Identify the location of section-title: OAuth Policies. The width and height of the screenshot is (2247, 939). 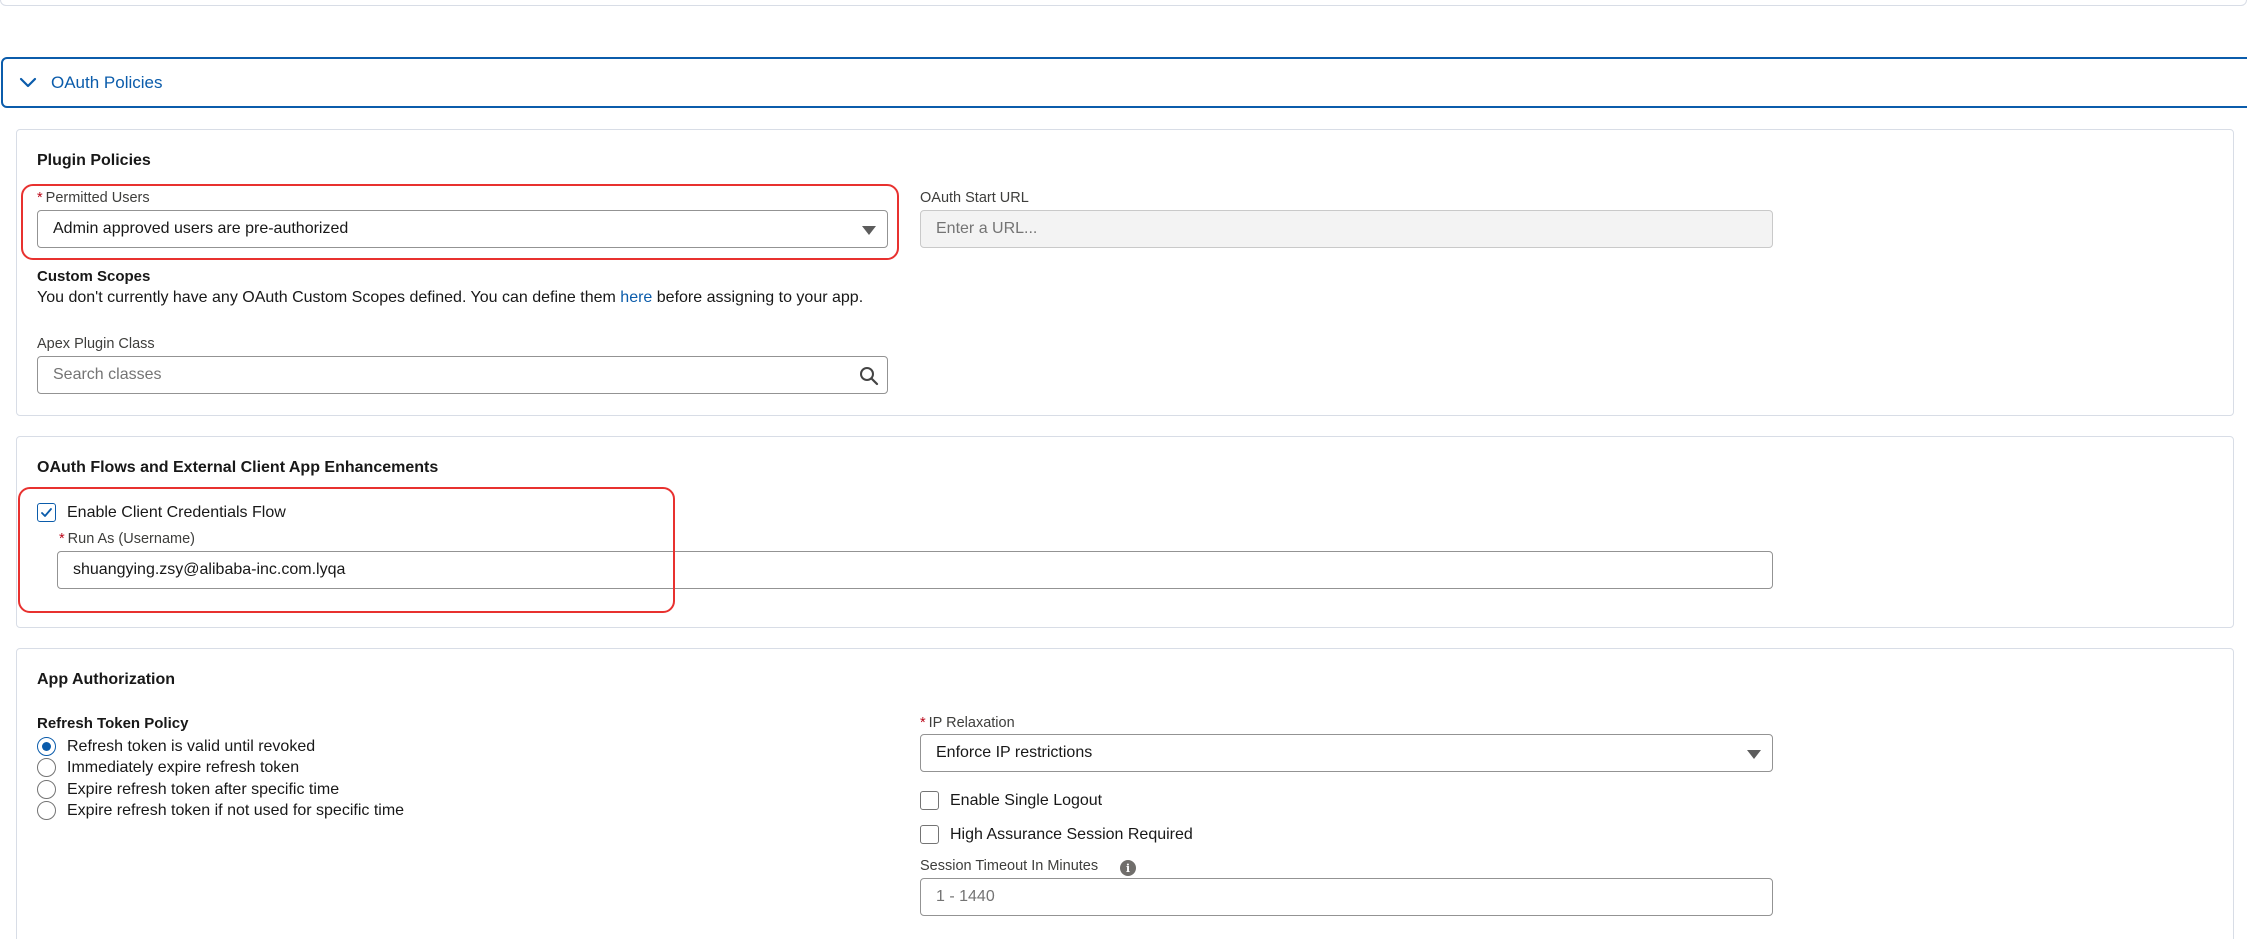
(107, 82).